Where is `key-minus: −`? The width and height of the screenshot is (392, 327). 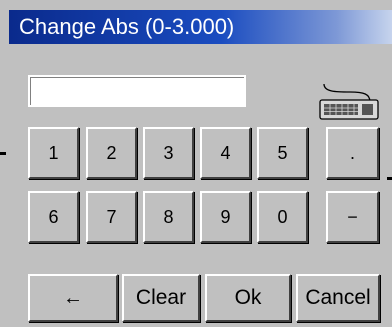 key-minus: − is located at coordinates (352, 217).